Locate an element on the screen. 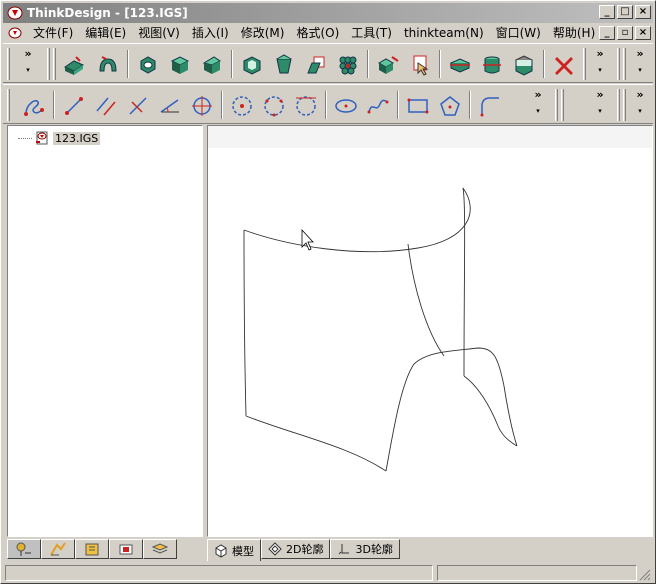 The width and height of the screenshot is (656, 584). tree-item-root: 123.IGS is located at coordinates (59, 138).